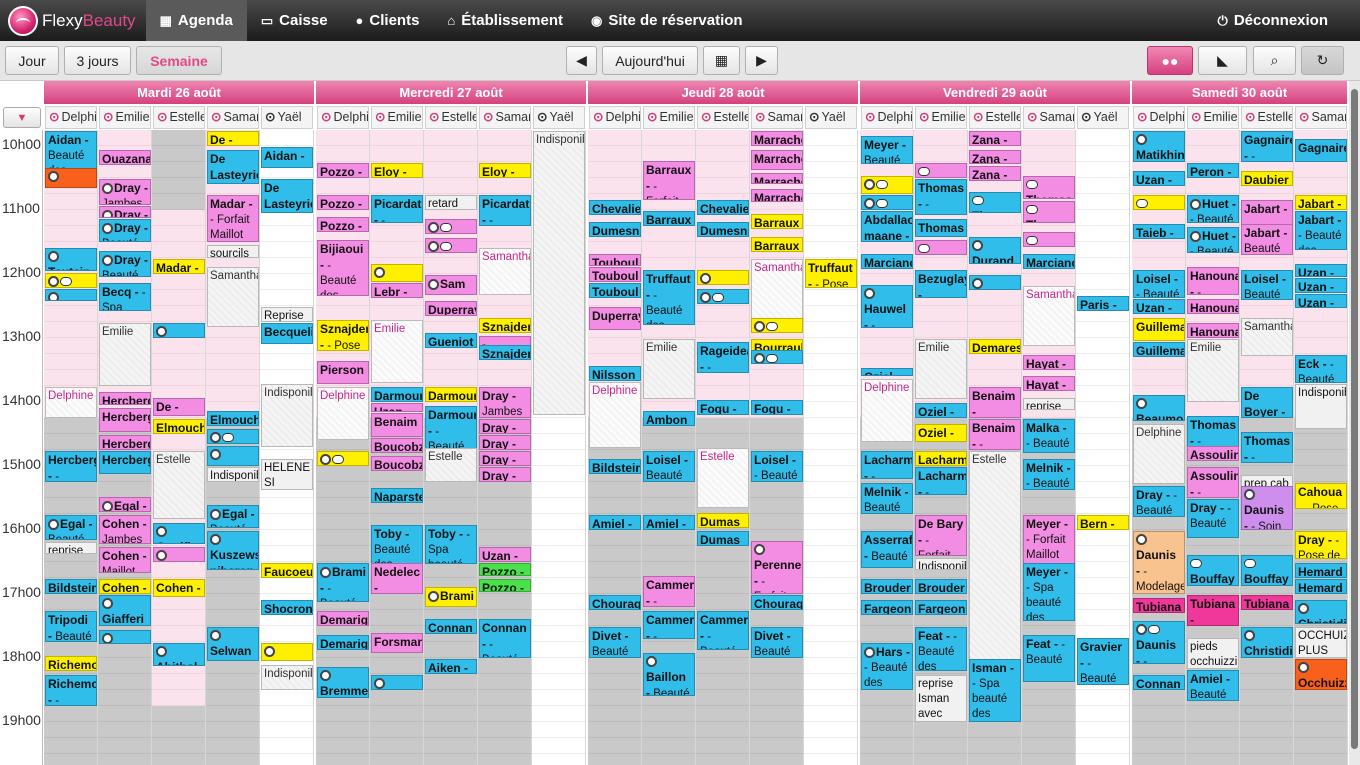 Image resolution: width=1360 pixels, height=765 pixels. I want to click on appointment: retard, so click(451, 202).